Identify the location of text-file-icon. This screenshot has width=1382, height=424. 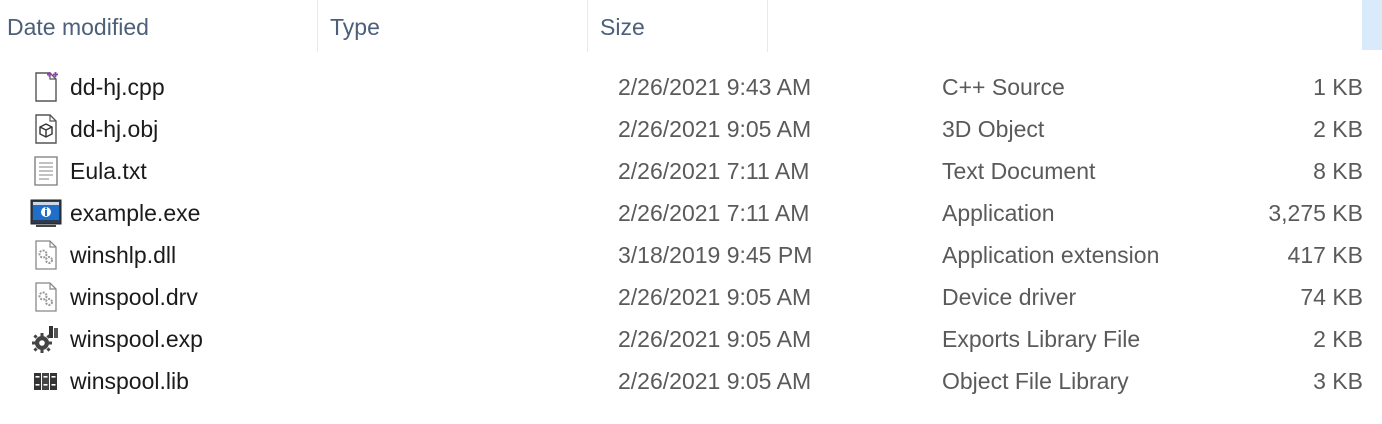
(46, 171).